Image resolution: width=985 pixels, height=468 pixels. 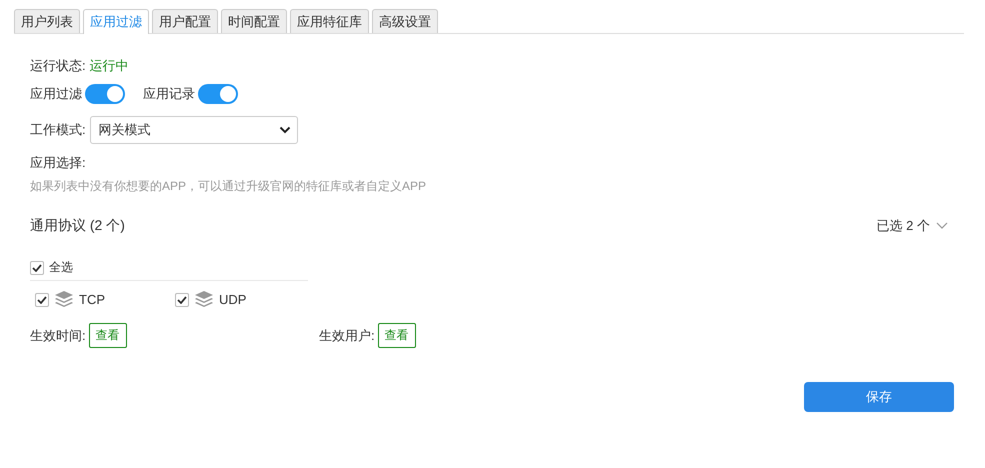 What do you see at coordinates (232, 299) in the screenshot?
I see `protocol-name: UDP` at bounding box center [232, 299].